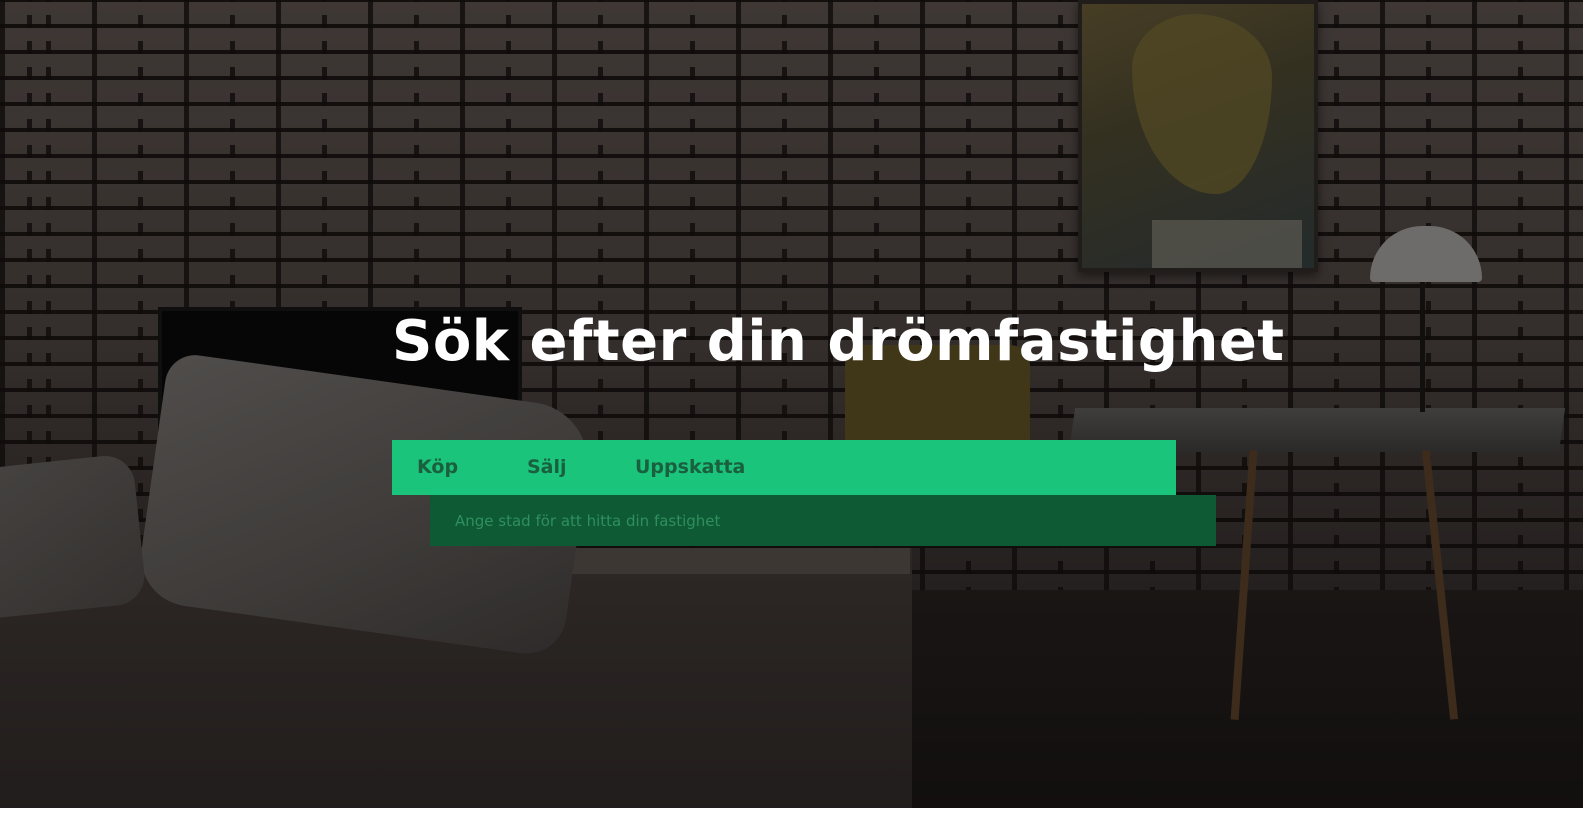 The image size is (1583, 826). I want to click on tab-buy: Köp, so click(437, 467).